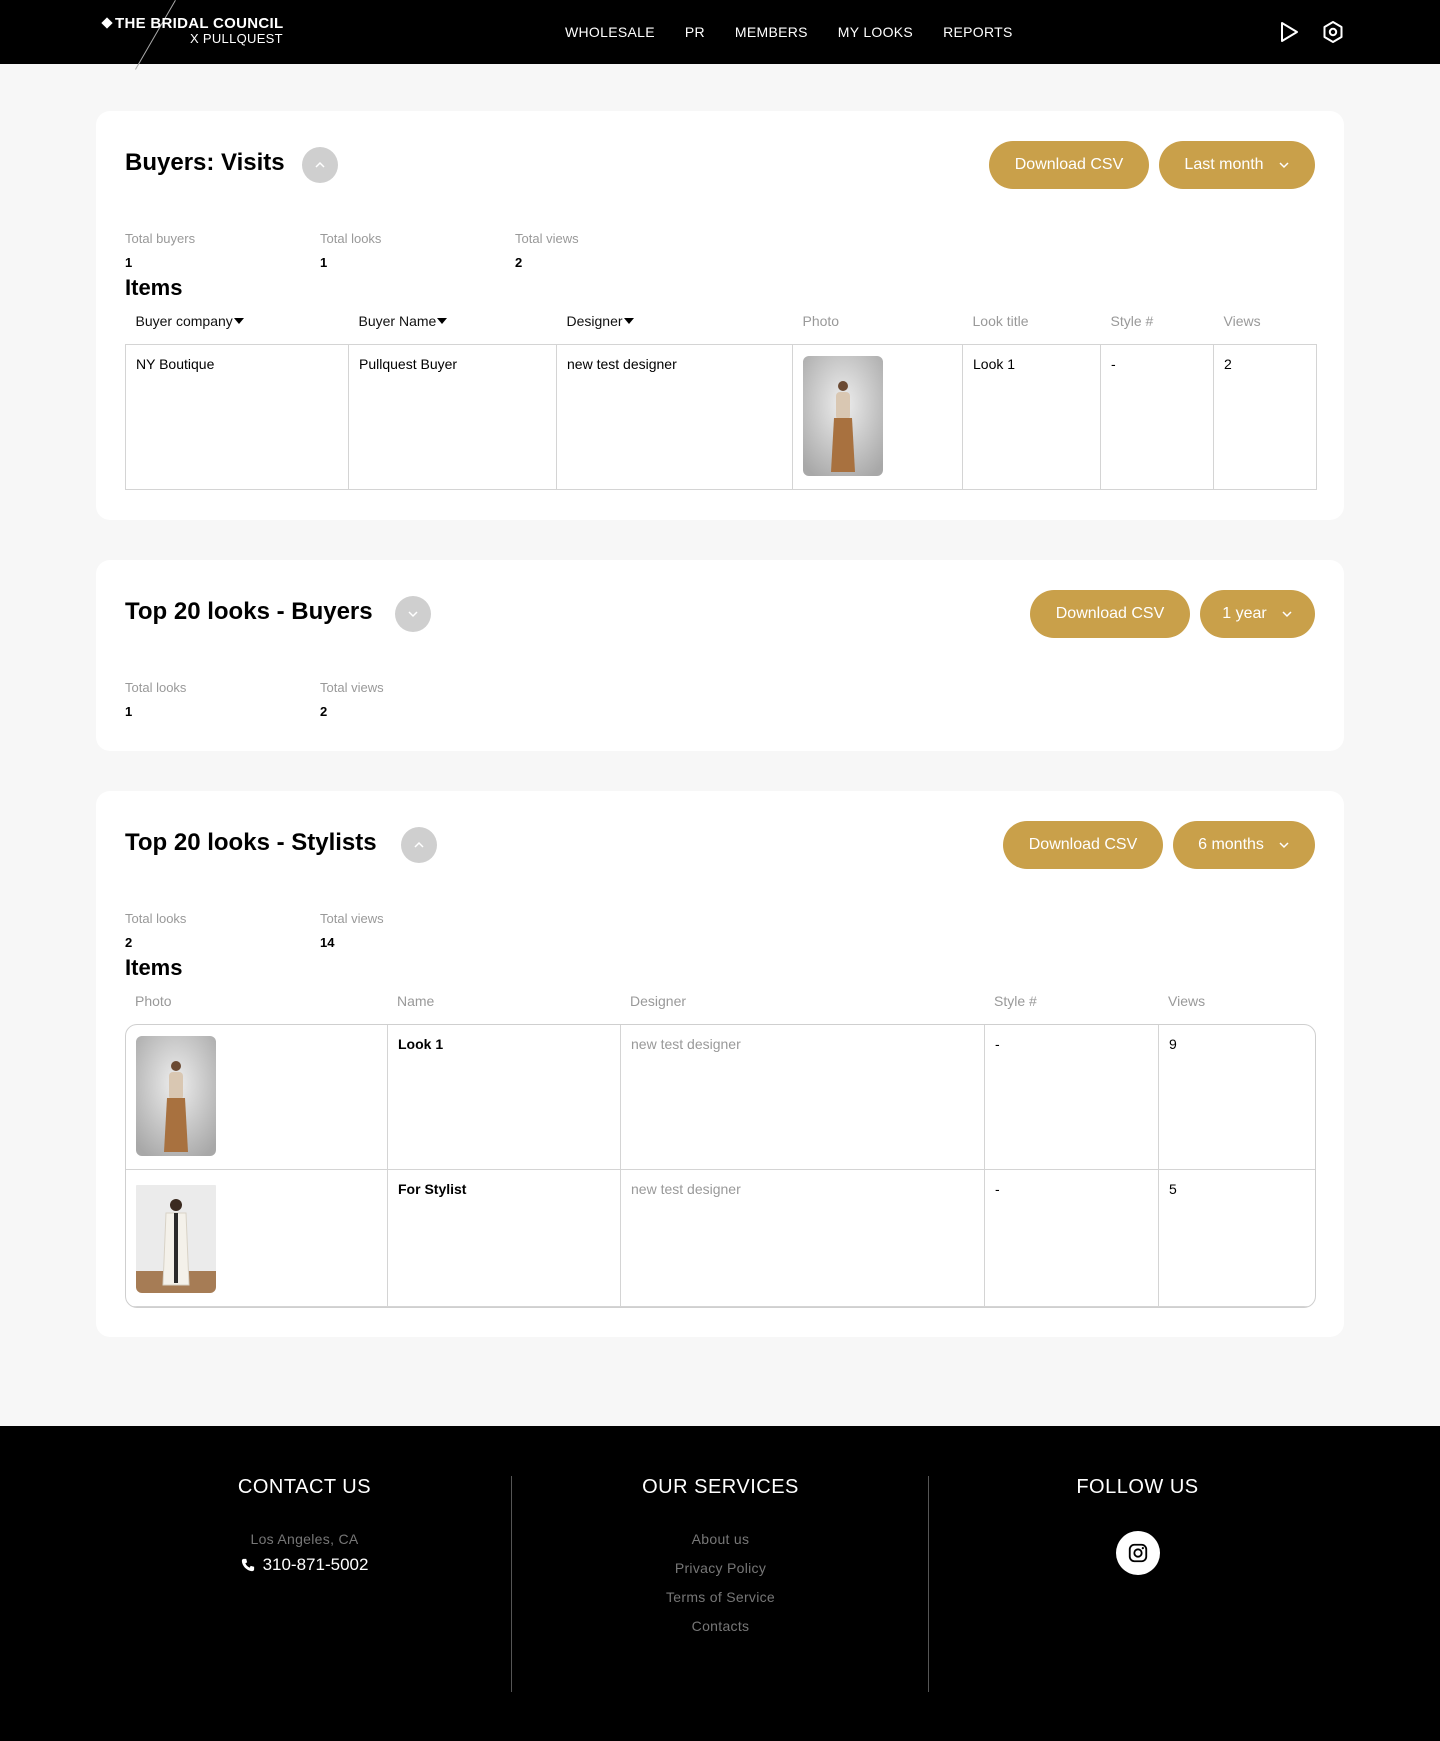 The height and width of the screenshot is (1741, 1440). I want to click on instagram-icon, so click(1137, 1553).